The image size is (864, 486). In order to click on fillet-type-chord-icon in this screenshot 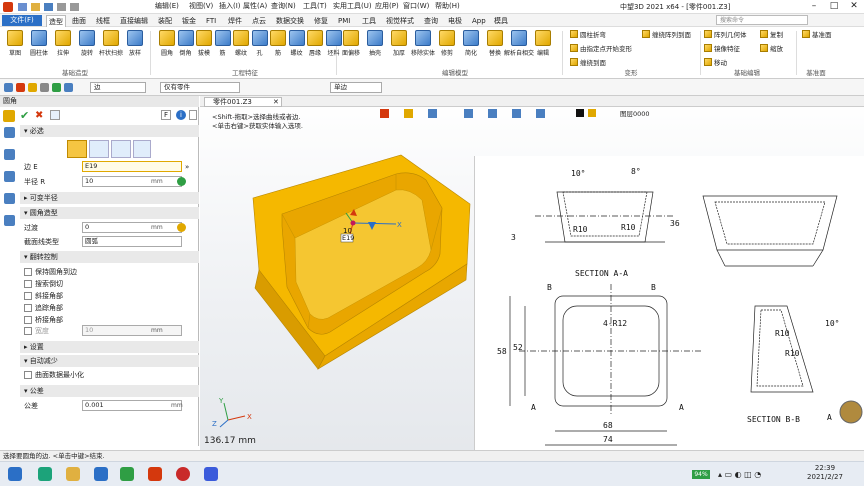, I will do `click(99, 149)`.